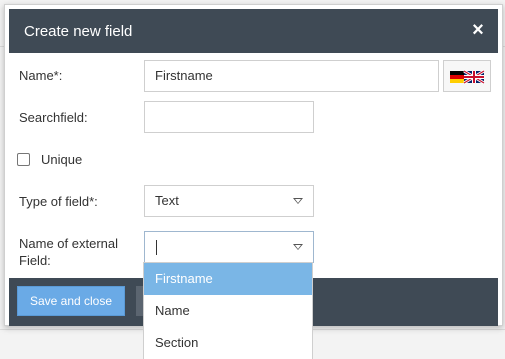 The width and height of the screenshot is (505, 359). Describe the element at coordinates (68, 243) in the screenshot. I see `external-field-label-line1: Name of external` at that location.